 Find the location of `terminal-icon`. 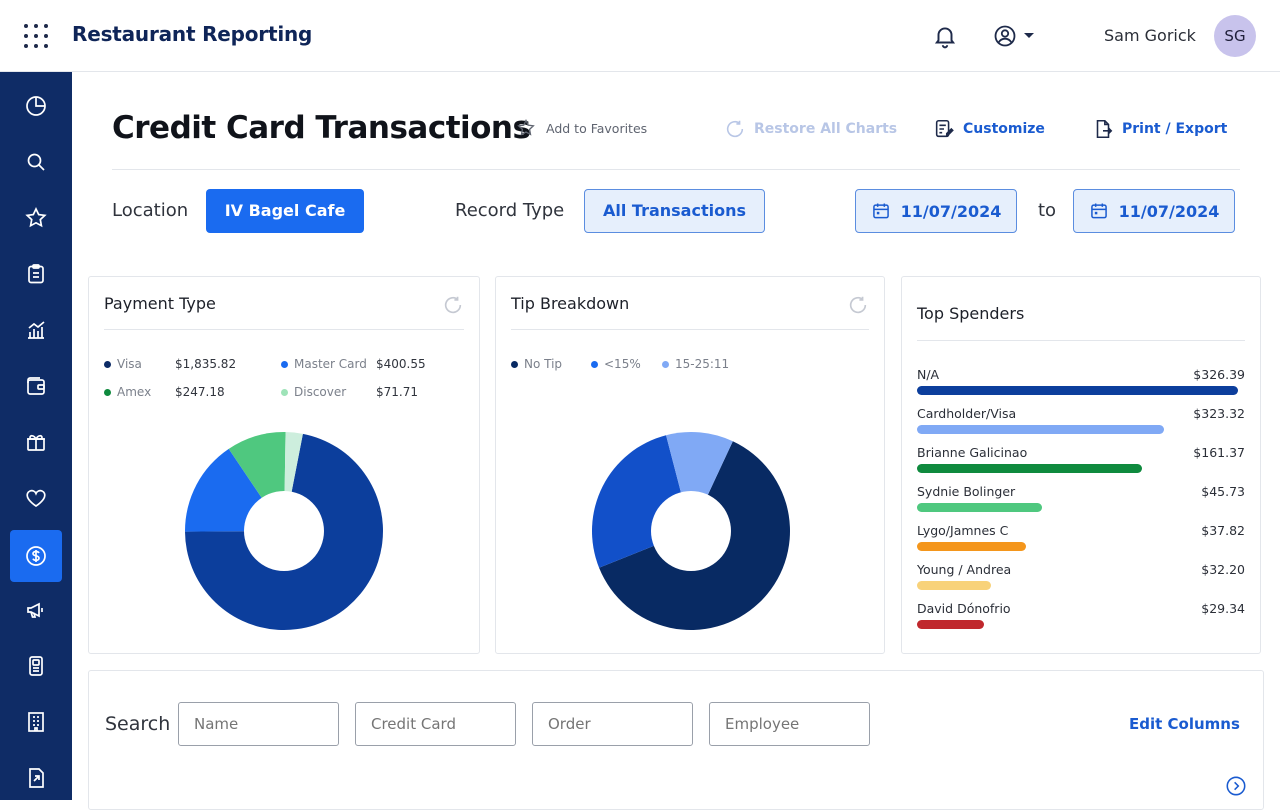

terminal-icon is located at coordinates (36, 666).